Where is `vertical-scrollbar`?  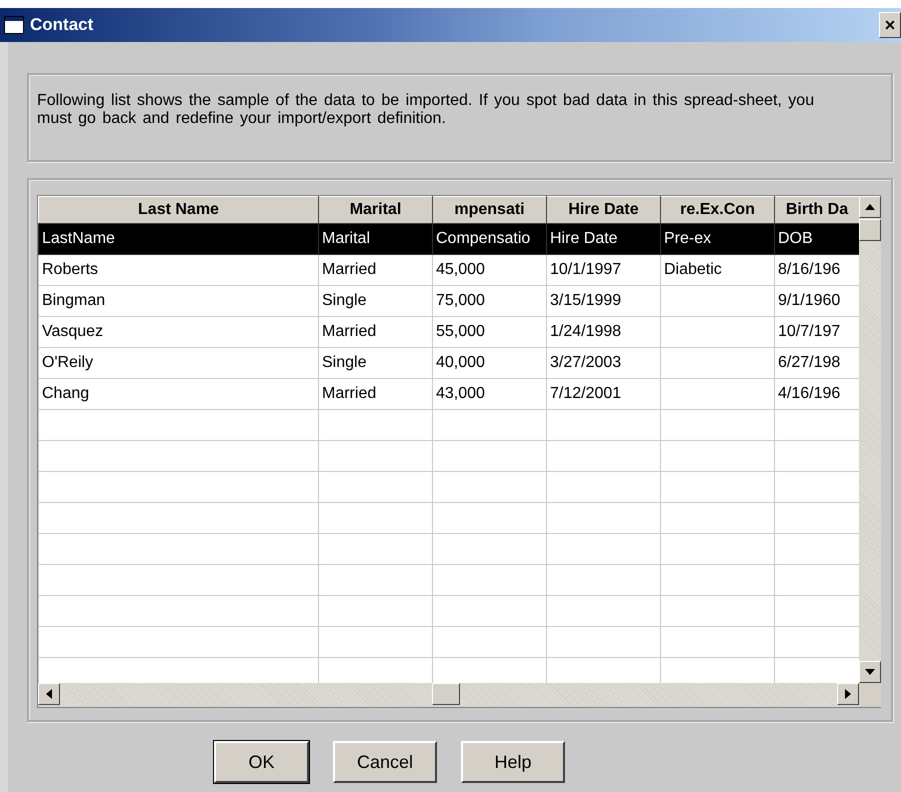
vertical-scrollbar is located at coordinates (870, 439).